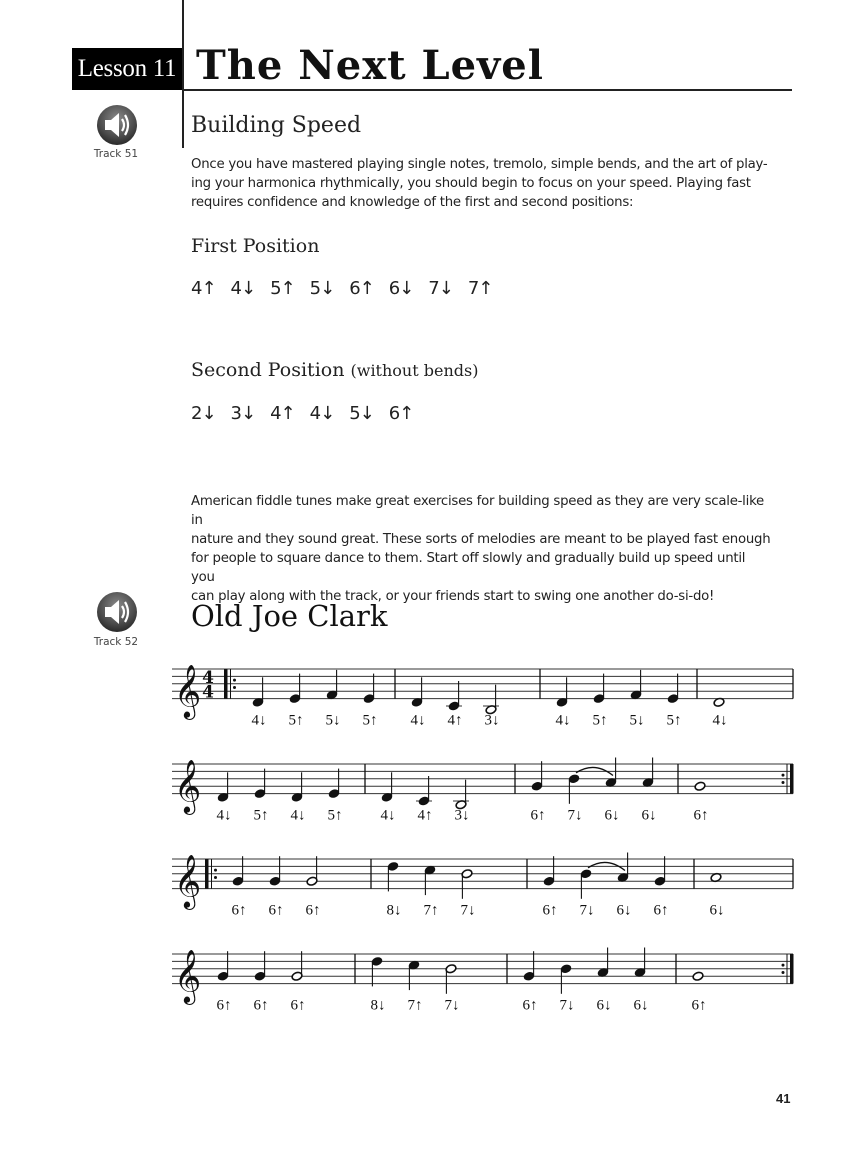 The width and height of the screenshot is (864, 1152). I want to click on staff: 𝄞 444↓ 5↑ 5↓ 5↑ 4↓ 4↑ 3↓ 4↓ 5↑ 5↓ 5↑ 4↓, so click(483, 696).